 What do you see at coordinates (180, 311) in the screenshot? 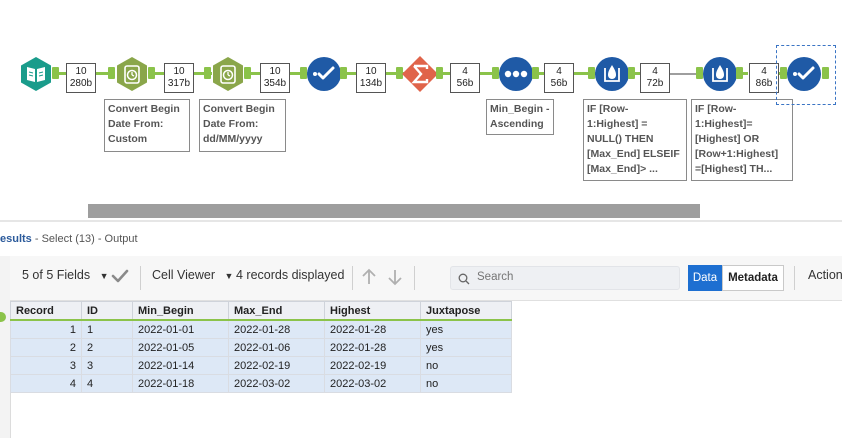
I see `column-header: Min_Begin` at bounding box center [180, 311].